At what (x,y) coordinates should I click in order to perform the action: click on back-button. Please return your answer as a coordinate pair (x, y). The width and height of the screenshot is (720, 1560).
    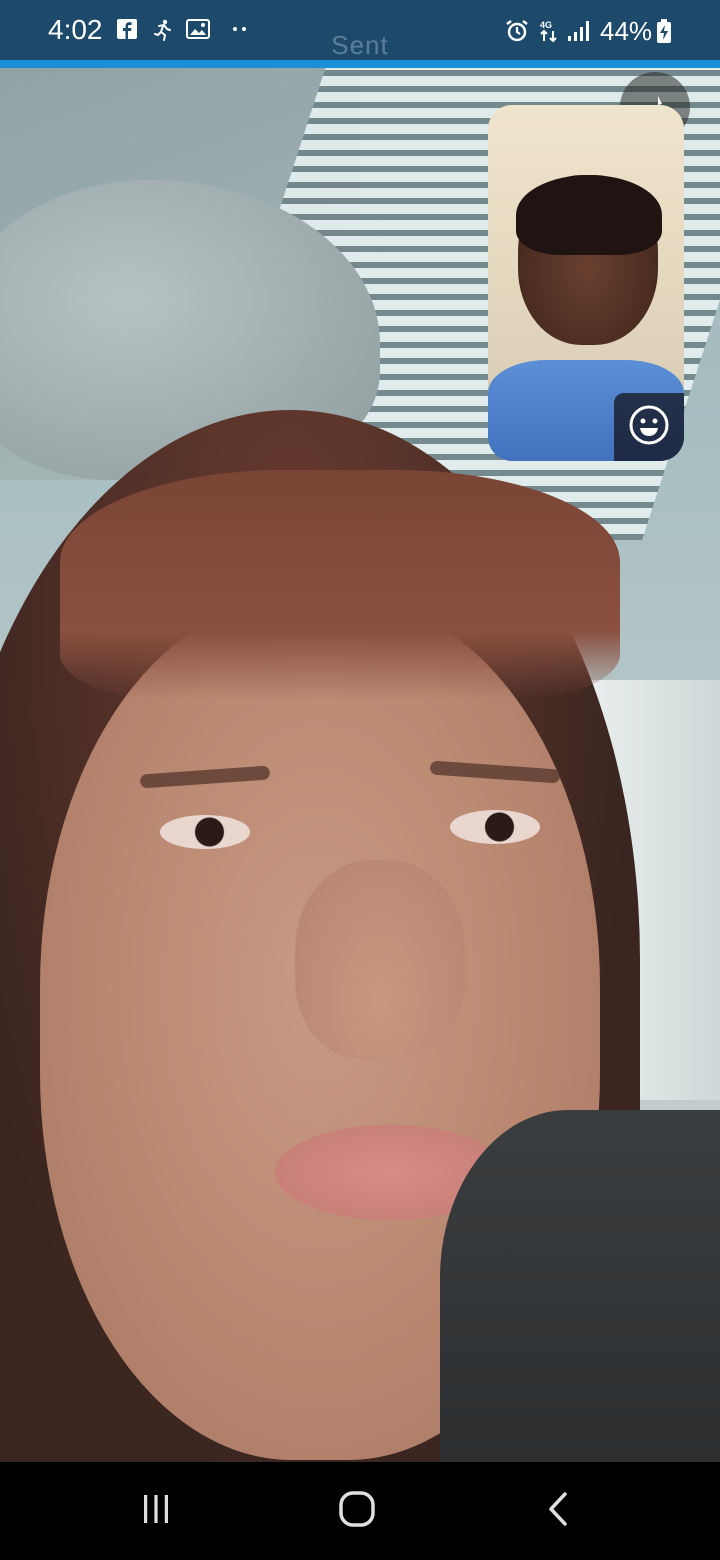
    Looking at the image, I should click on (558, 1511).